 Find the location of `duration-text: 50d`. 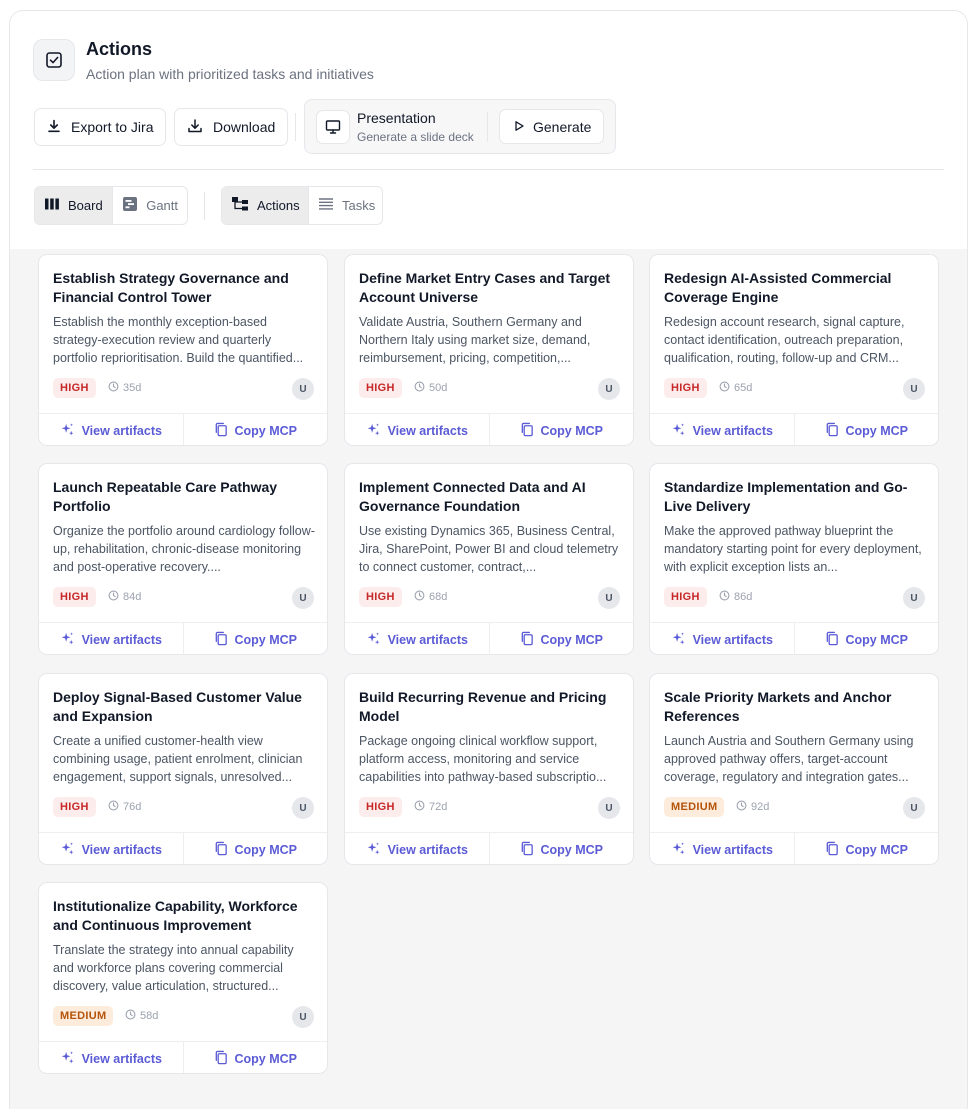

duration-text: 50d is located at coordinates (438, 388).